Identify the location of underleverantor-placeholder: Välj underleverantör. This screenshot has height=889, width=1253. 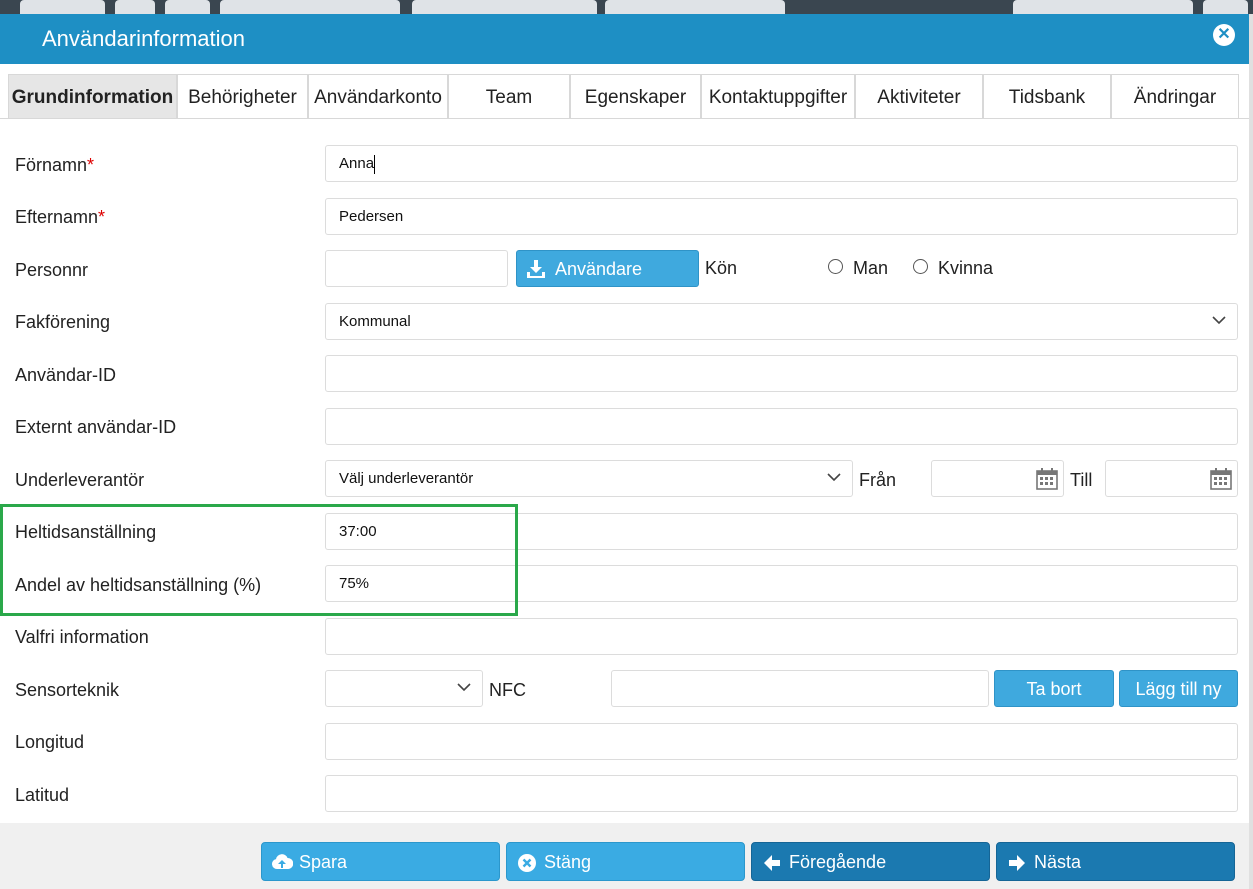
(406, 478).